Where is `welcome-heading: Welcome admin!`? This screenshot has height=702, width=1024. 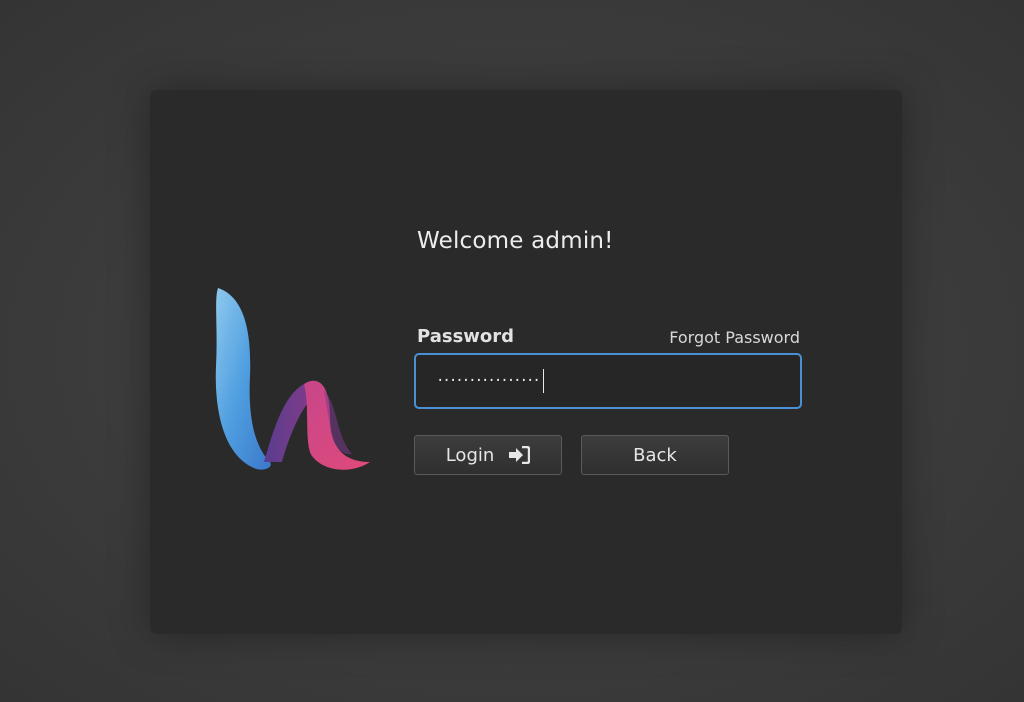
welcome-heading: Welcome admin! is located at coordinates (515, 241).